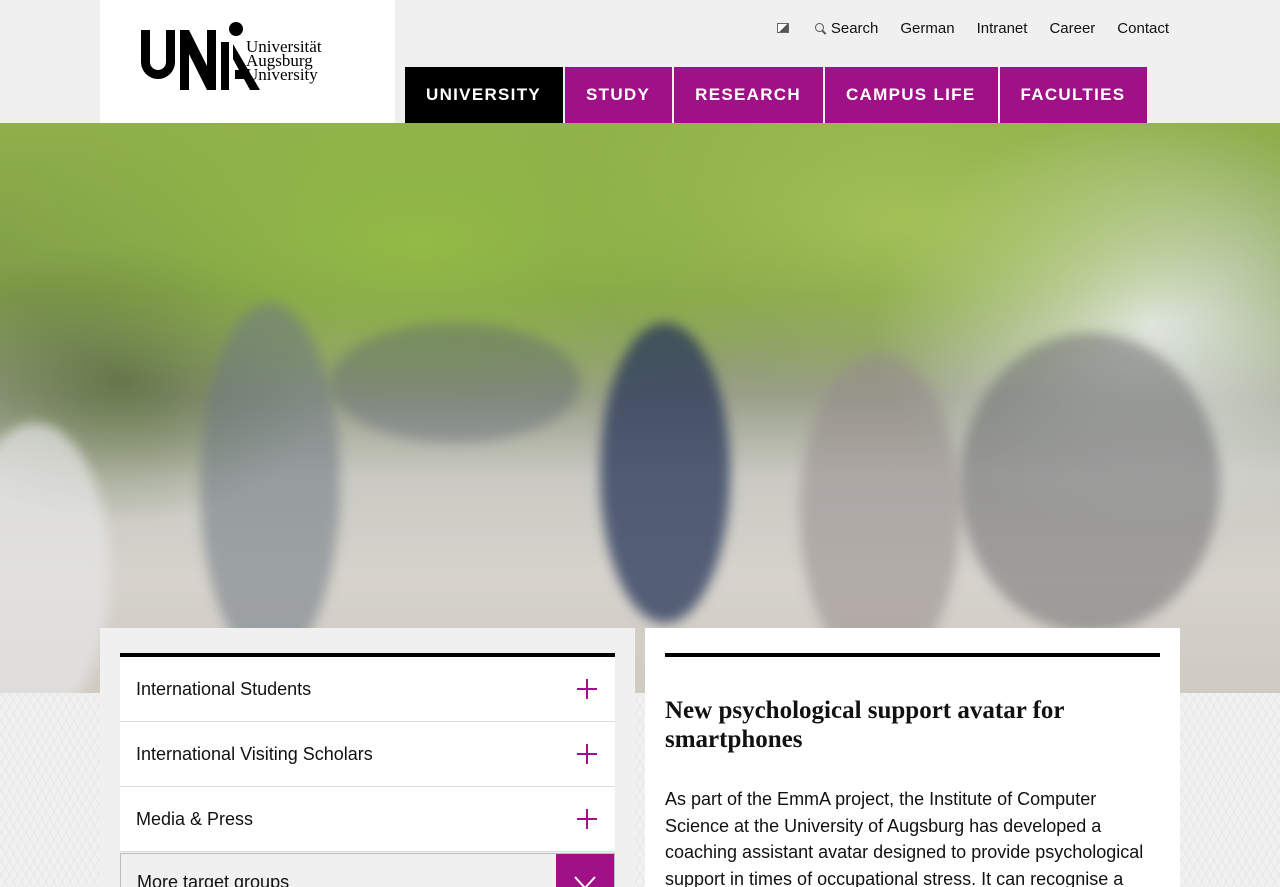 Image resolution: width=1280 pixels, height=887 pixels. I want to click on chevron-down-icon, so click(585, 881).